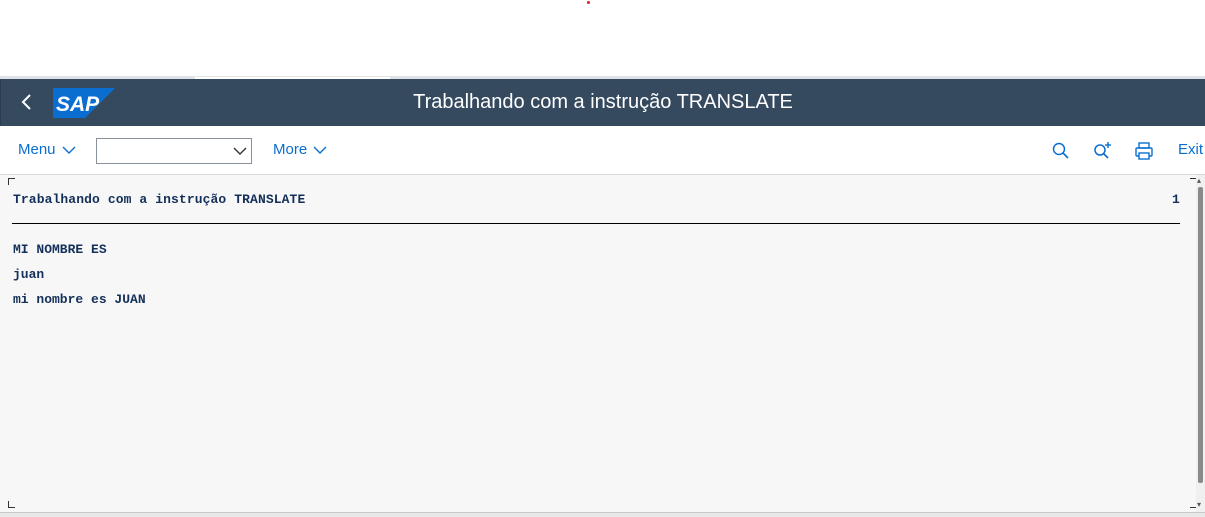 This screenshot has height=517, width=1205. What do you see at coordinates (290, 149) in the screenshot?
I see `more-label: More` at bounding box center [290, 149].